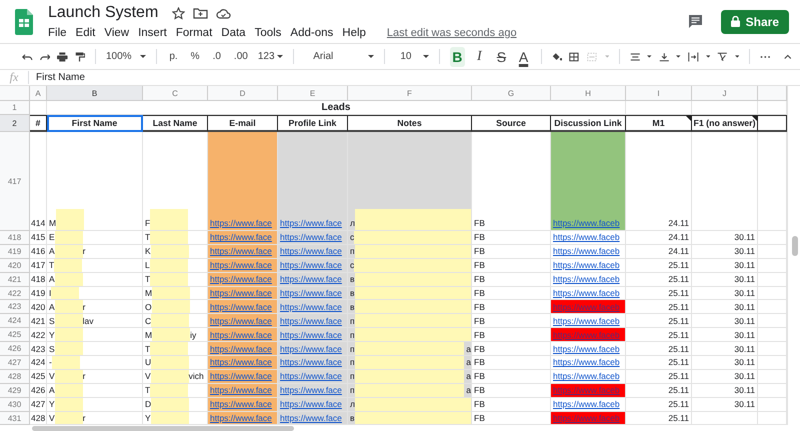  What do you see at coordinates (15, 363) in the screenshot?
I see `row-number: 427` at bounding box center [15, 363].